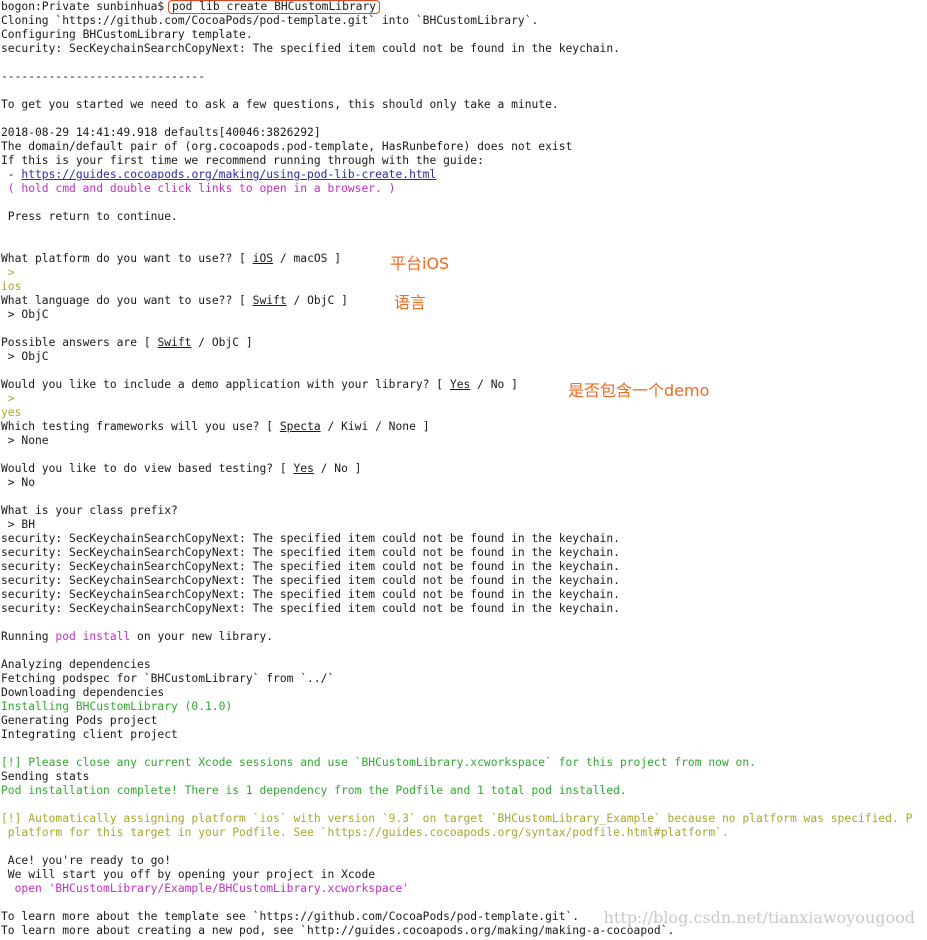 This screenshot has width=927, height=940. I want to click on language-answer: > ObjC, so click(25, 314).